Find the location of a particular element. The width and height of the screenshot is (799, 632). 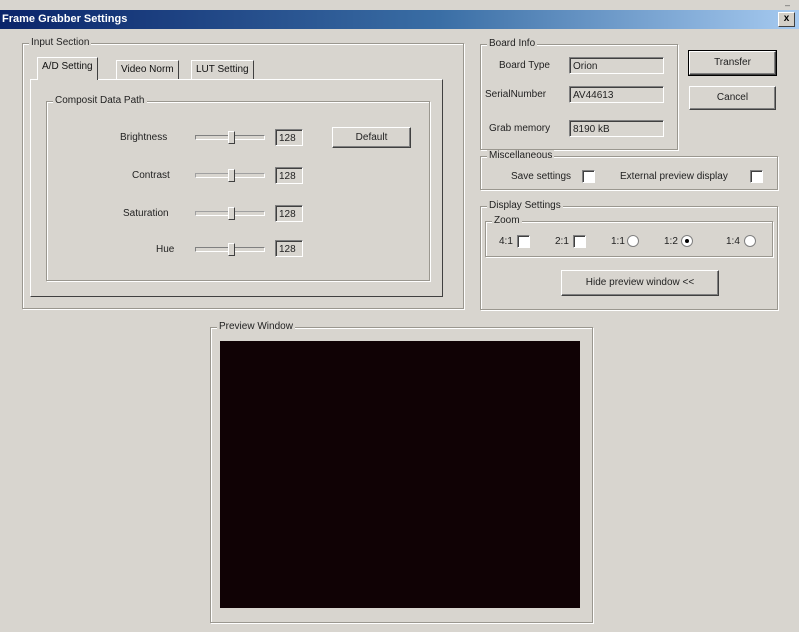

zoom-1-4-label: 1:4 is located at coordinates (733, 241).